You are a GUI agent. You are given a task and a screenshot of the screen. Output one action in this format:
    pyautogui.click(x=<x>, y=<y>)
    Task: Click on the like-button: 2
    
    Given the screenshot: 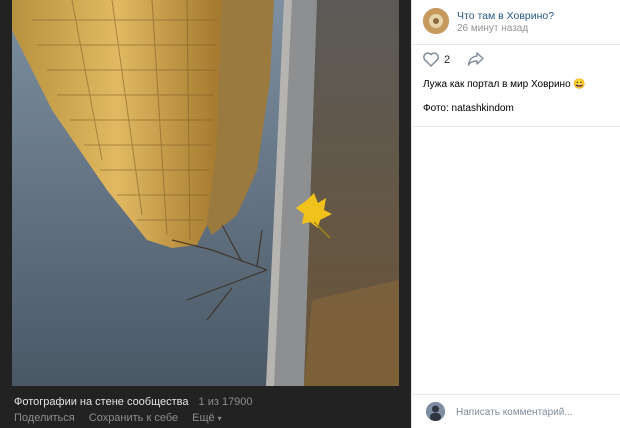 What is the action you would take?
    pyautogui.click(x=436, y=59)
    